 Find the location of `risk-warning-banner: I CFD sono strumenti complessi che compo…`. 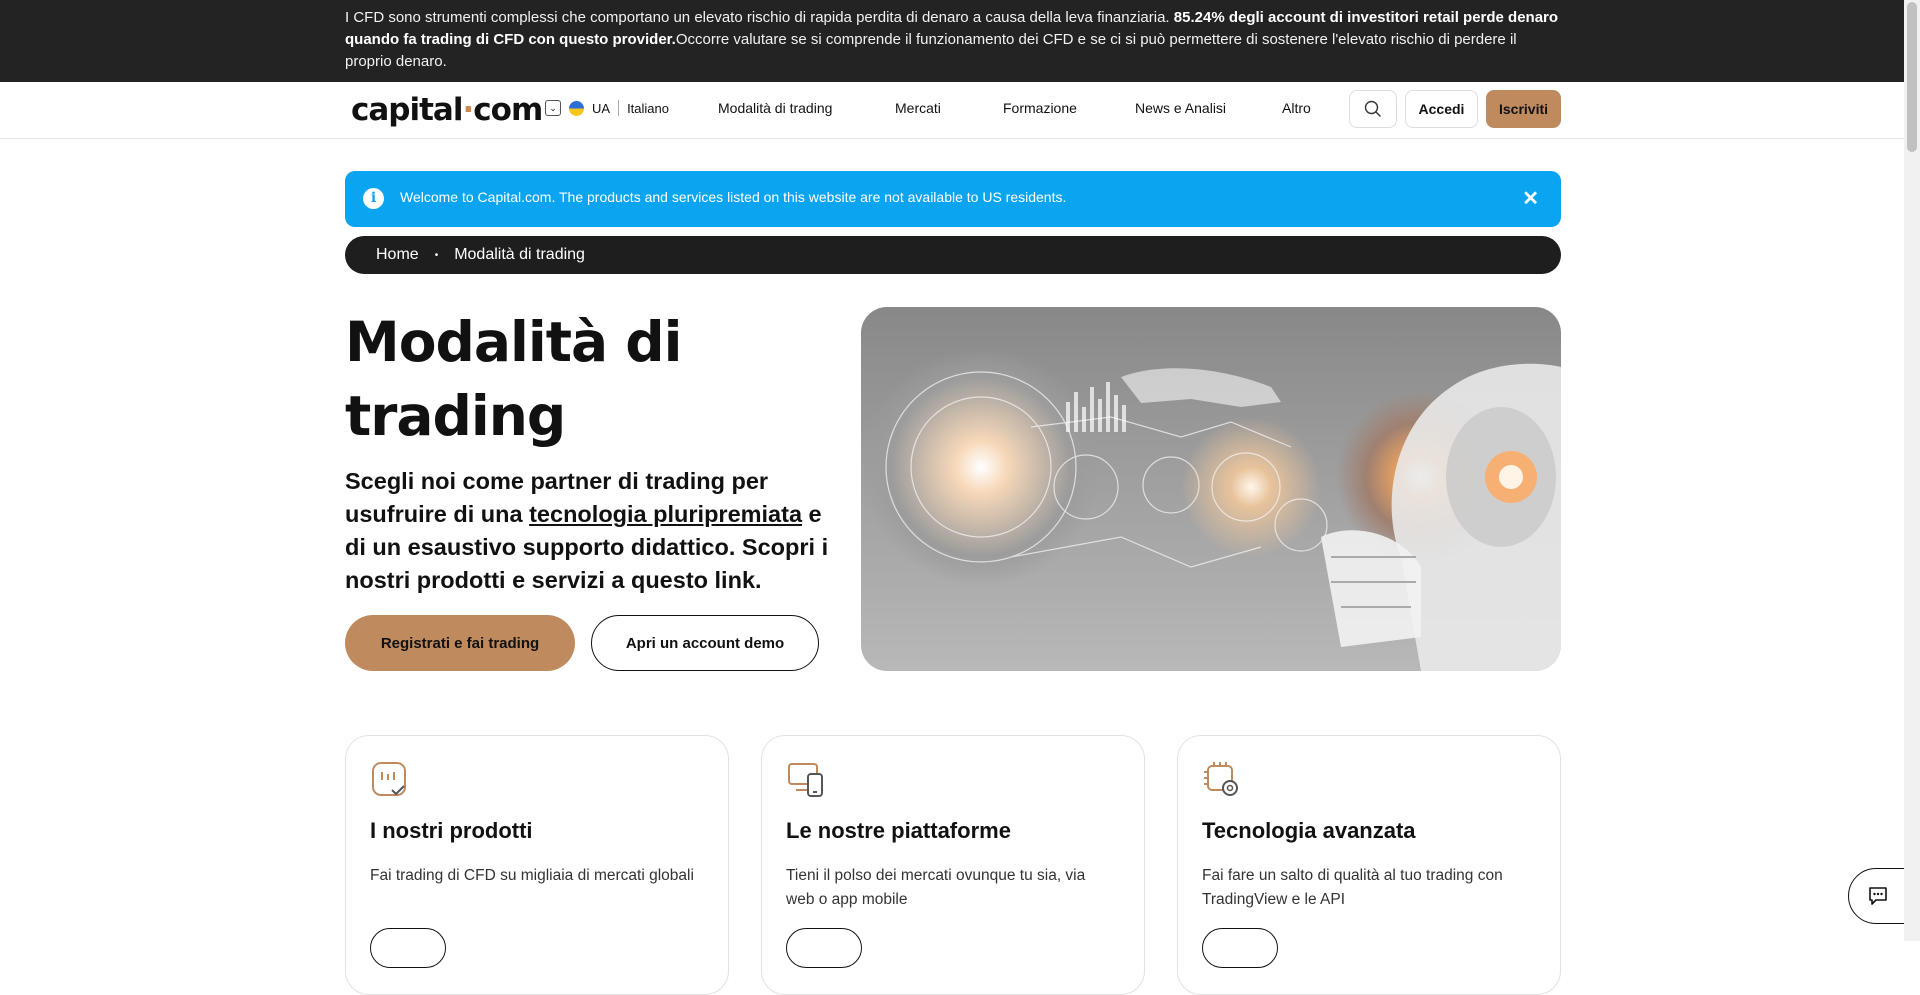

risk-warning-banner: I CFD sono strumenti complessi che compo… is located at coordinates (952, 41).